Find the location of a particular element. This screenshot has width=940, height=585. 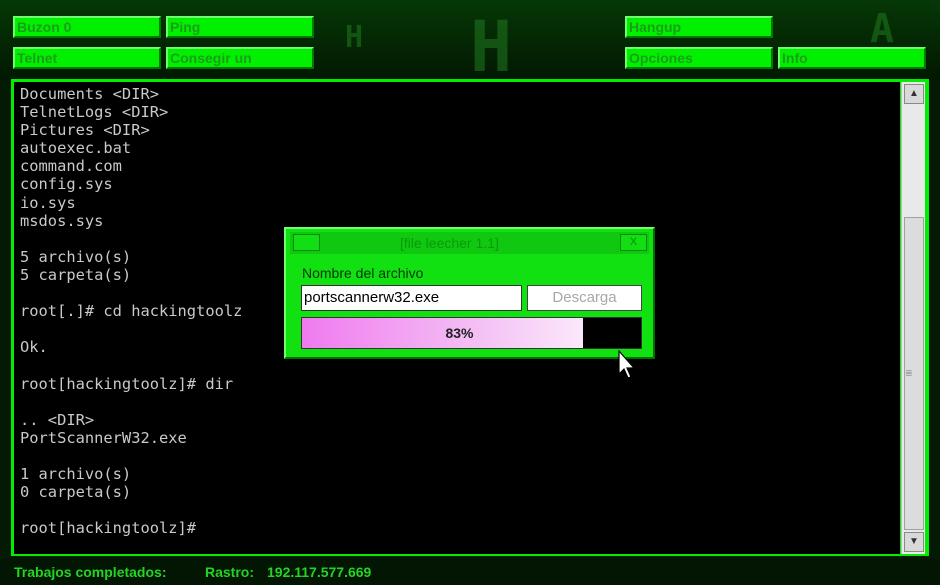

filename-label: Nombre del archivo is located at coordinates (363, 273).